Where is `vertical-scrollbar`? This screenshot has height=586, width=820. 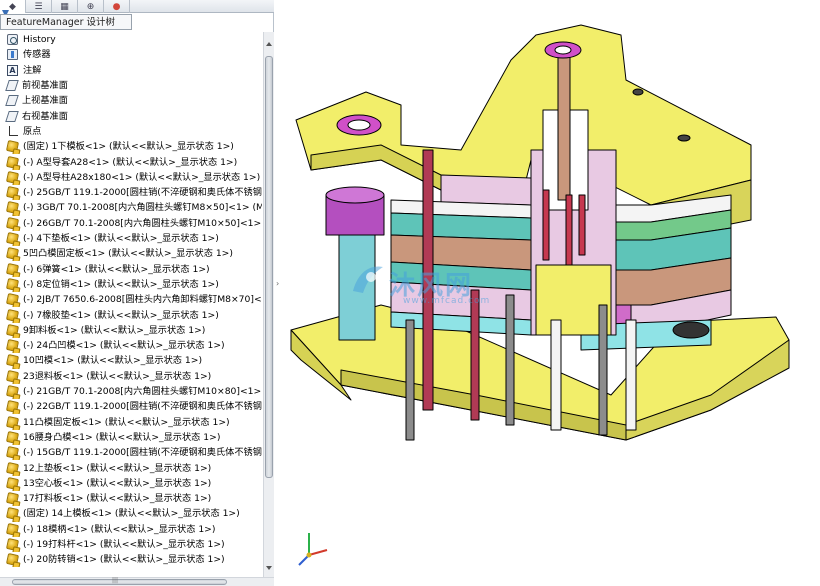
vertical-scrollbar is located at coordinates (268, 304).